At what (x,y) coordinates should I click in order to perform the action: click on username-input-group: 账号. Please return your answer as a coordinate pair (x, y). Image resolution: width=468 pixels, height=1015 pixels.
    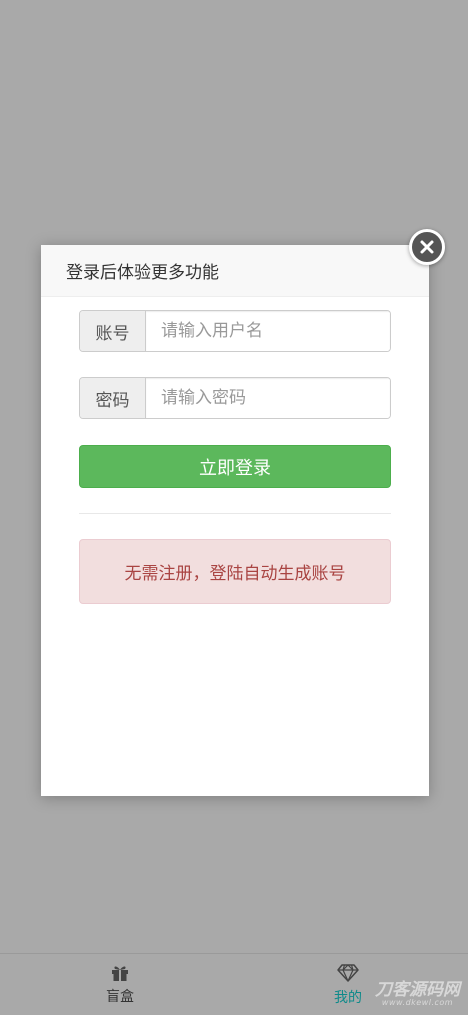
    Looking at the image, I should click on (235, 331).